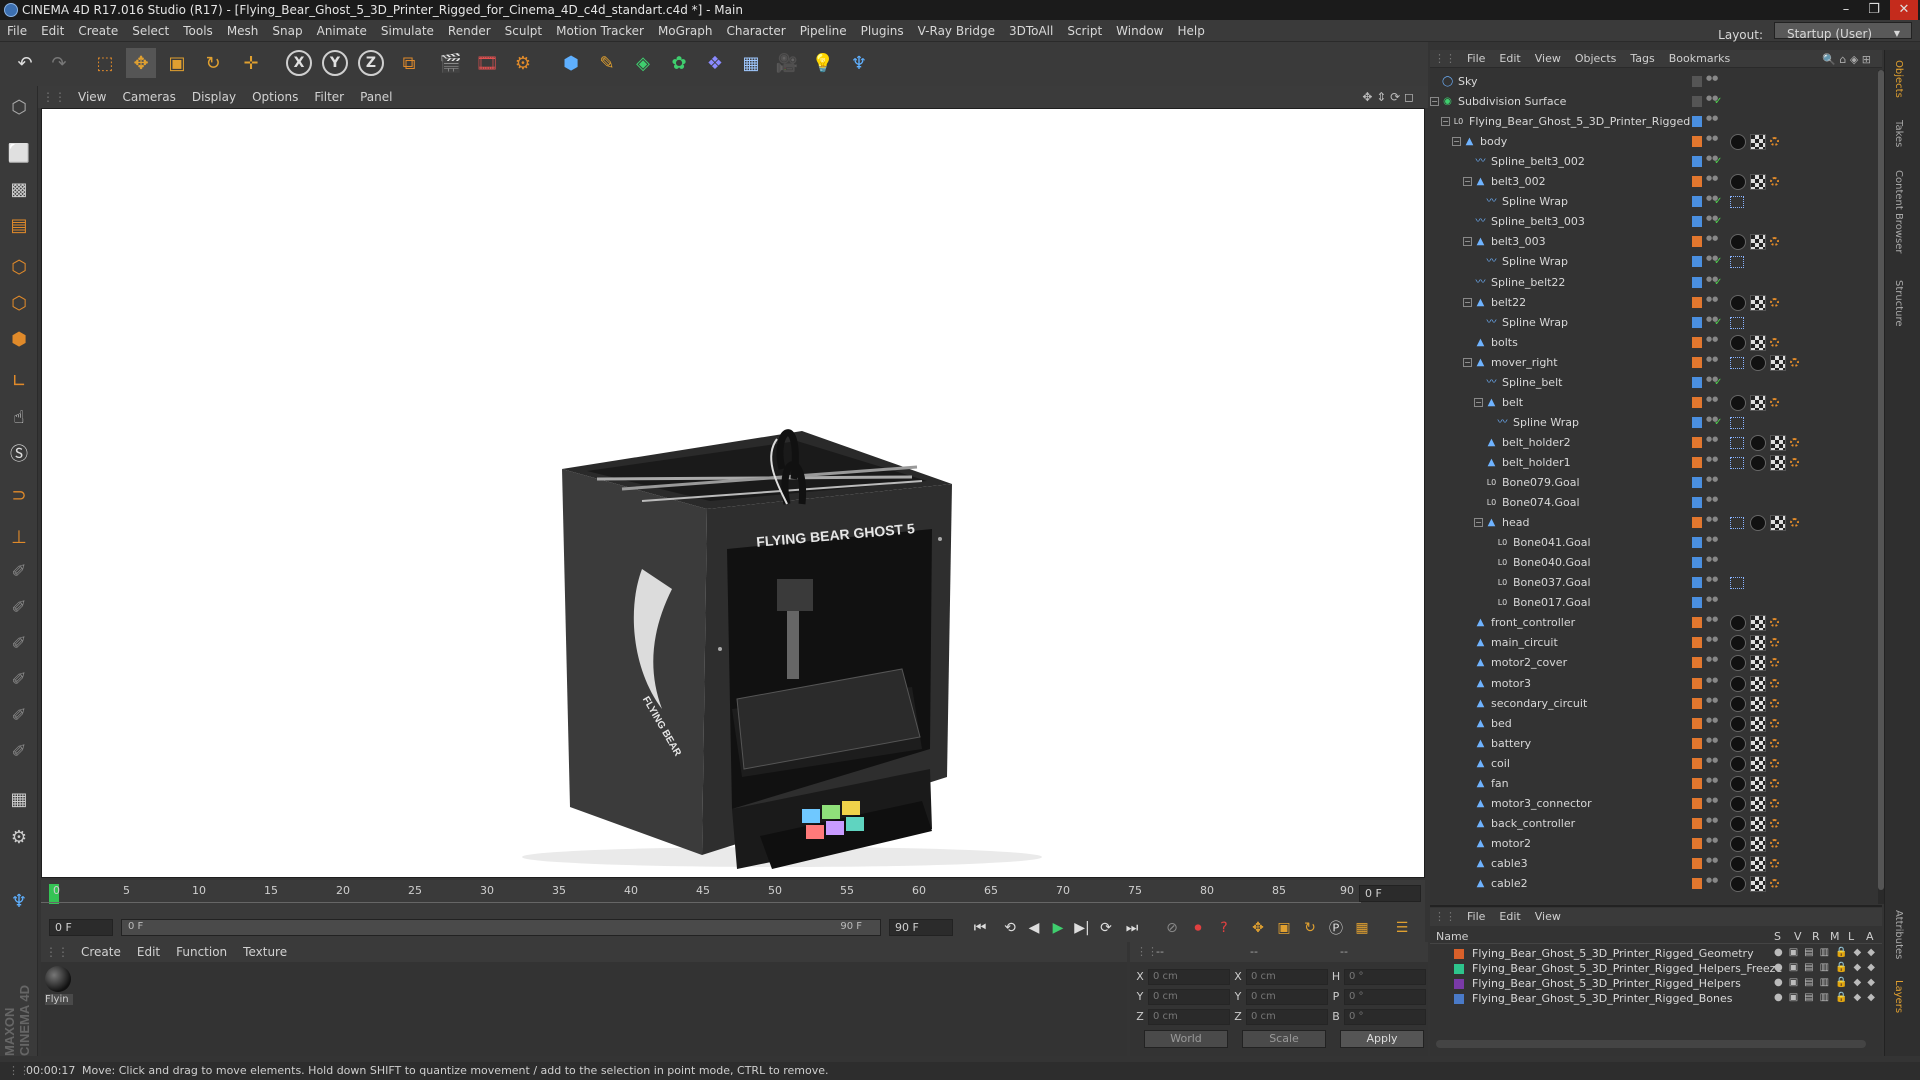 This screenshot has width=1920, height=1080. What do you see at coordinates (1388, 97) in the screenshot?
I see `viewport-nav-icons: ✥ ⇕ ⟳ ◻` at bounding box center [1388, 97].